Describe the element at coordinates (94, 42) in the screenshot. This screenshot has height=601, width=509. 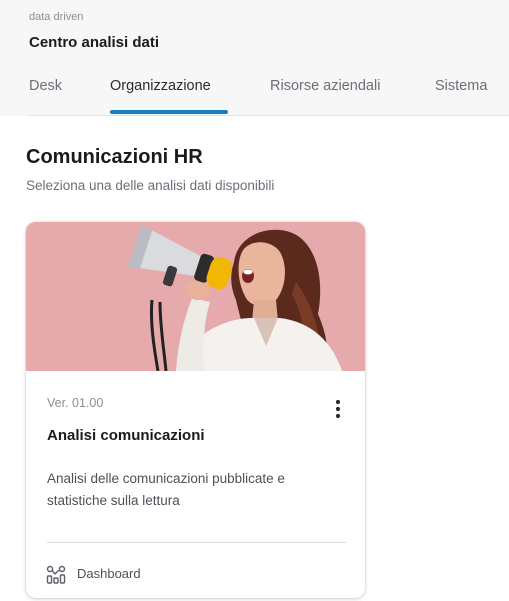
I see `app-title: Centro analisi dati` at that location.